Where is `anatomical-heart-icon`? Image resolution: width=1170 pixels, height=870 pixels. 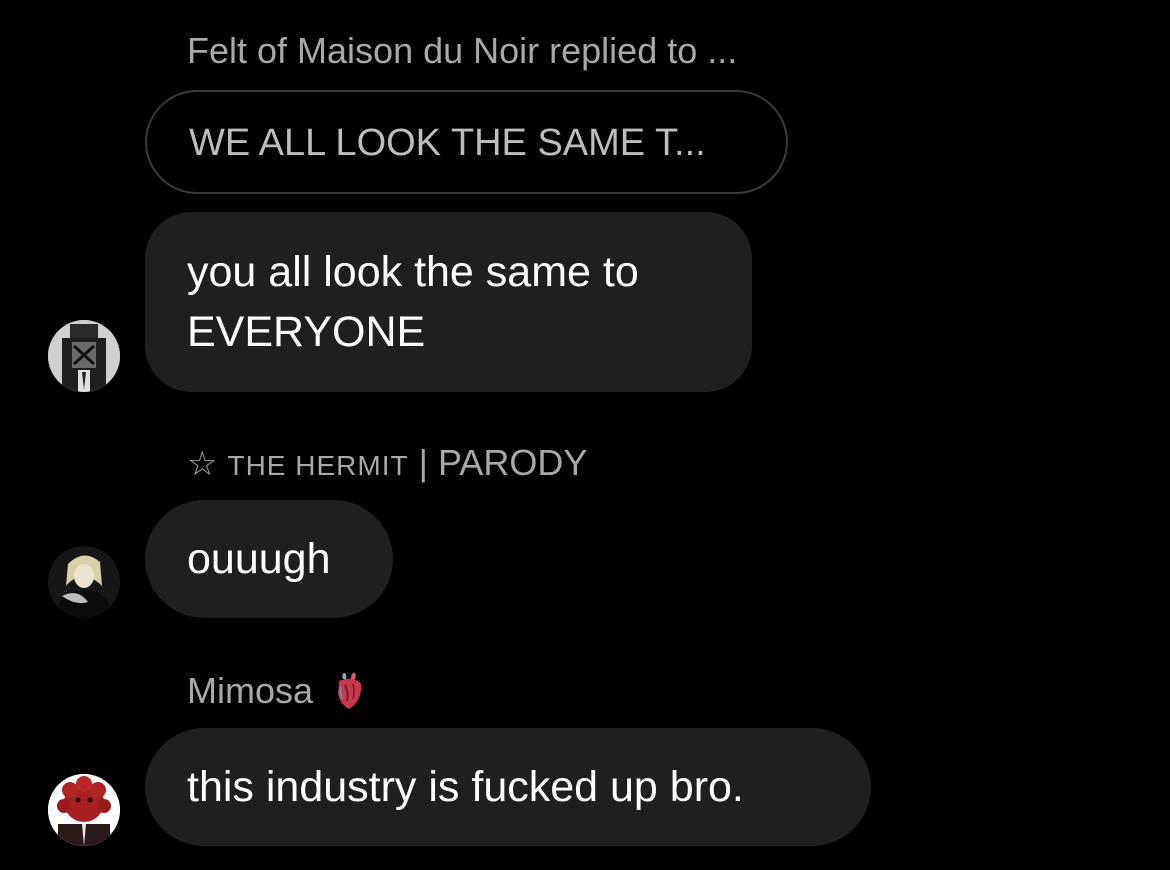 anatomical-heart-icon is located at coordinates (350, 690).